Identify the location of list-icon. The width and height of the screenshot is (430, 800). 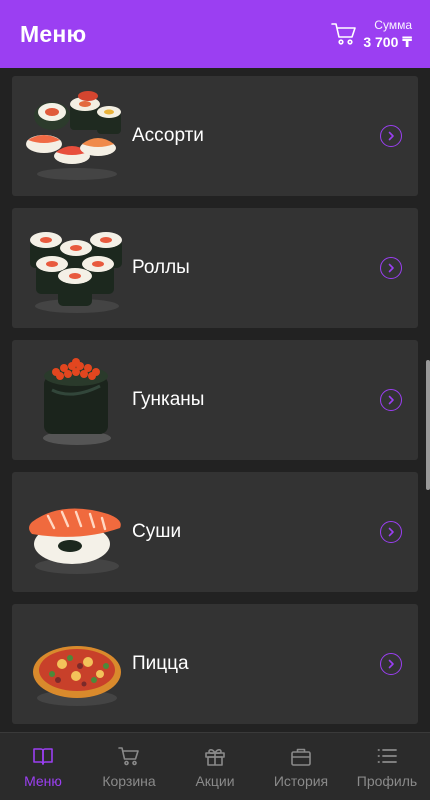
(387, 755).